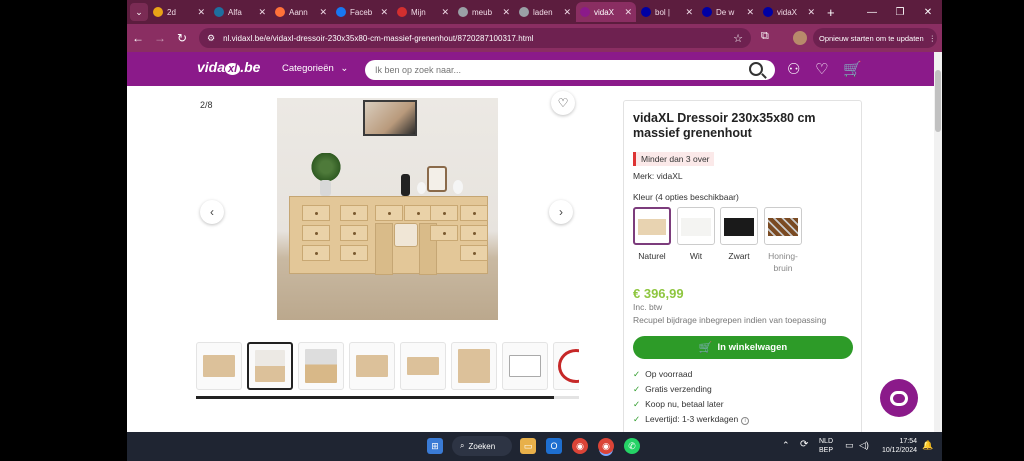  I want to click on browser-tab: De w ✕, so click(728, 12).